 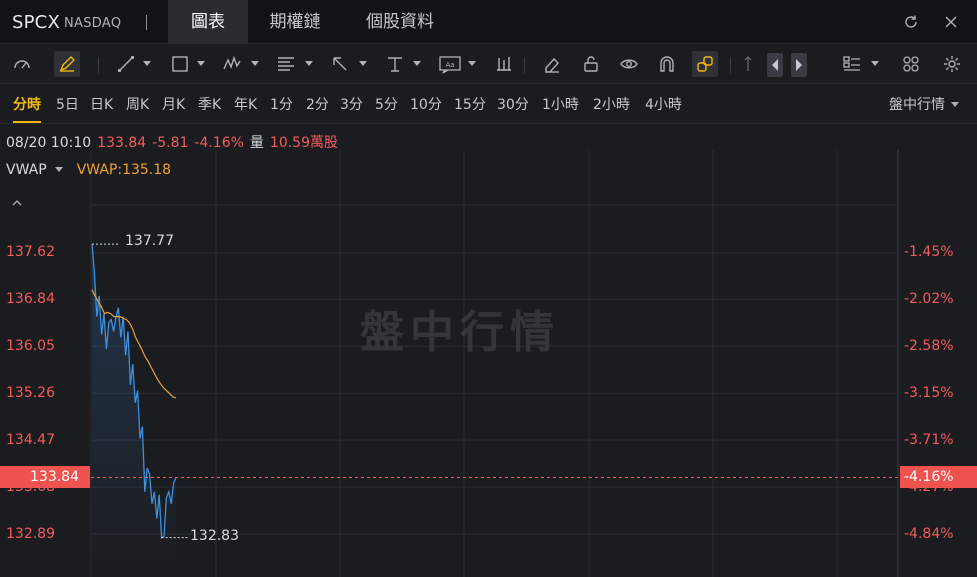 What do you see at coordinates (611, 104) in the screenshot?
I see `period-2h: 2小時` at bounding box center [611, 104].